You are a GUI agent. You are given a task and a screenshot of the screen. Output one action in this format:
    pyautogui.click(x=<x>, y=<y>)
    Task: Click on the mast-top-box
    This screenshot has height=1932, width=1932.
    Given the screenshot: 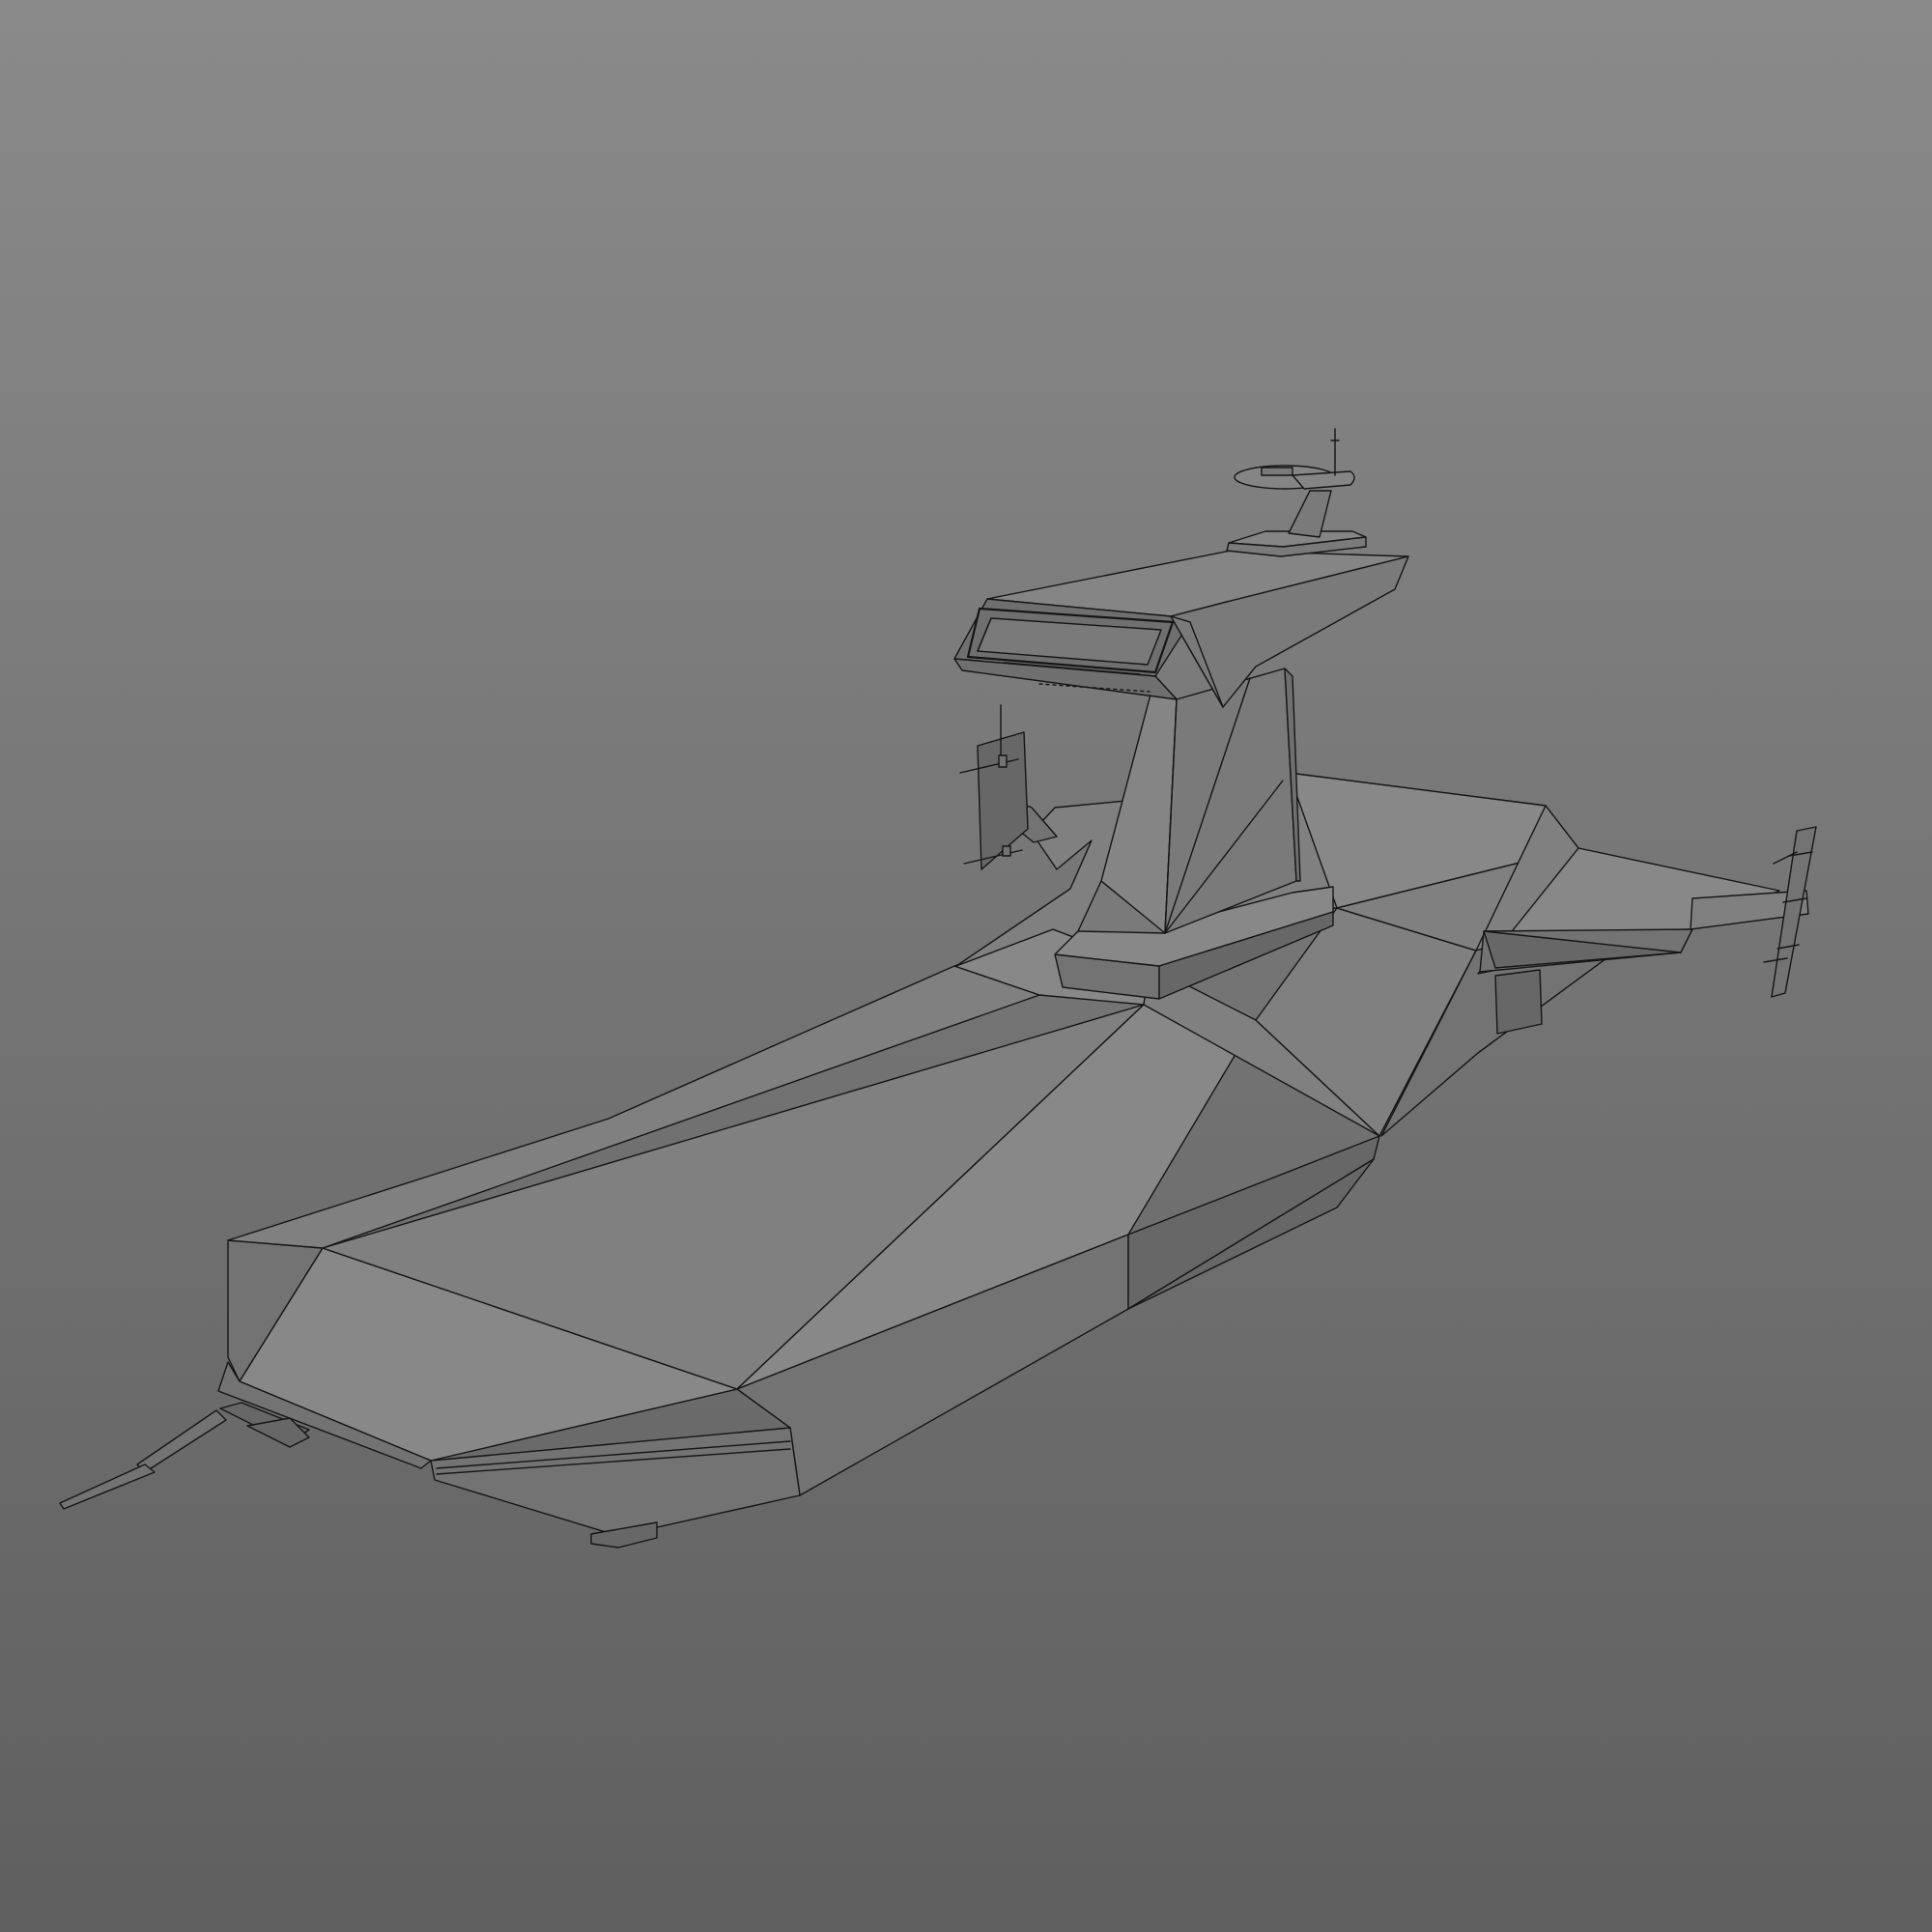 What is the action you would take?
    pyautogui.click(x=1277, y=471)
    